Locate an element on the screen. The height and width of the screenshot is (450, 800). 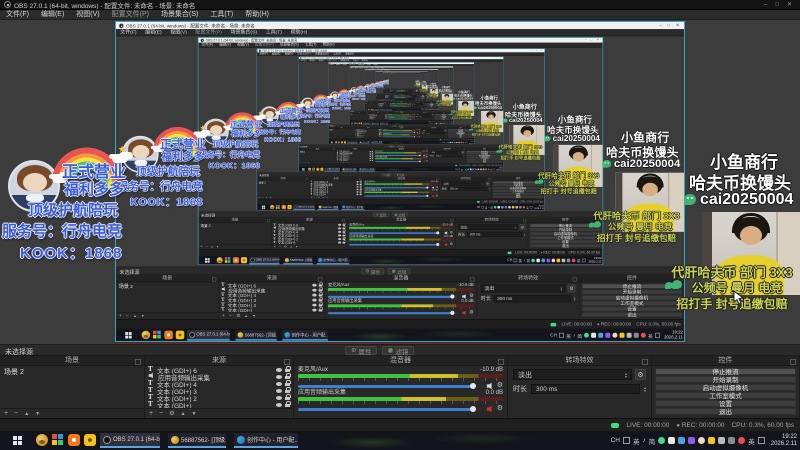
tray-icon-speaker is located at coordinates (722, 440).